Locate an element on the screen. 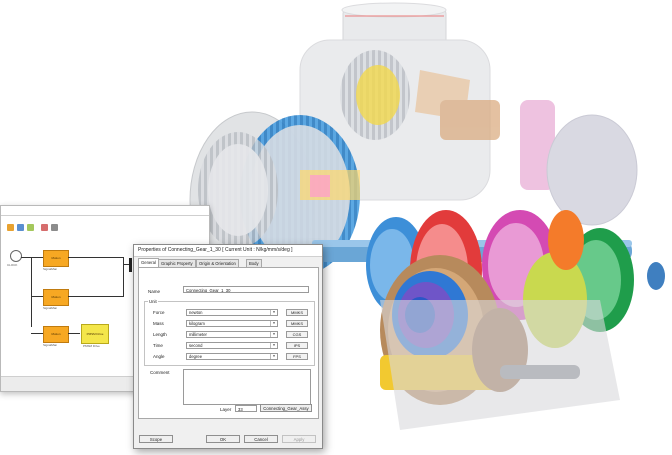 The height and width of the screenshot is (455, 672). comment-textarea is located at coordinates (247, 387).